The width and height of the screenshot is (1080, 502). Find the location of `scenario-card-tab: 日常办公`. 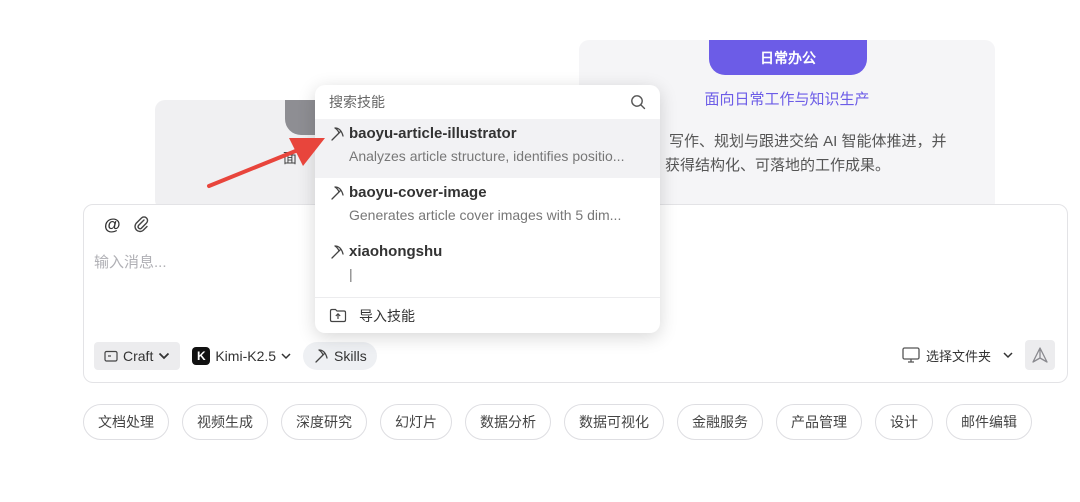

scenario-card-tab: 日常办公 is located at coordinates (788, 57).